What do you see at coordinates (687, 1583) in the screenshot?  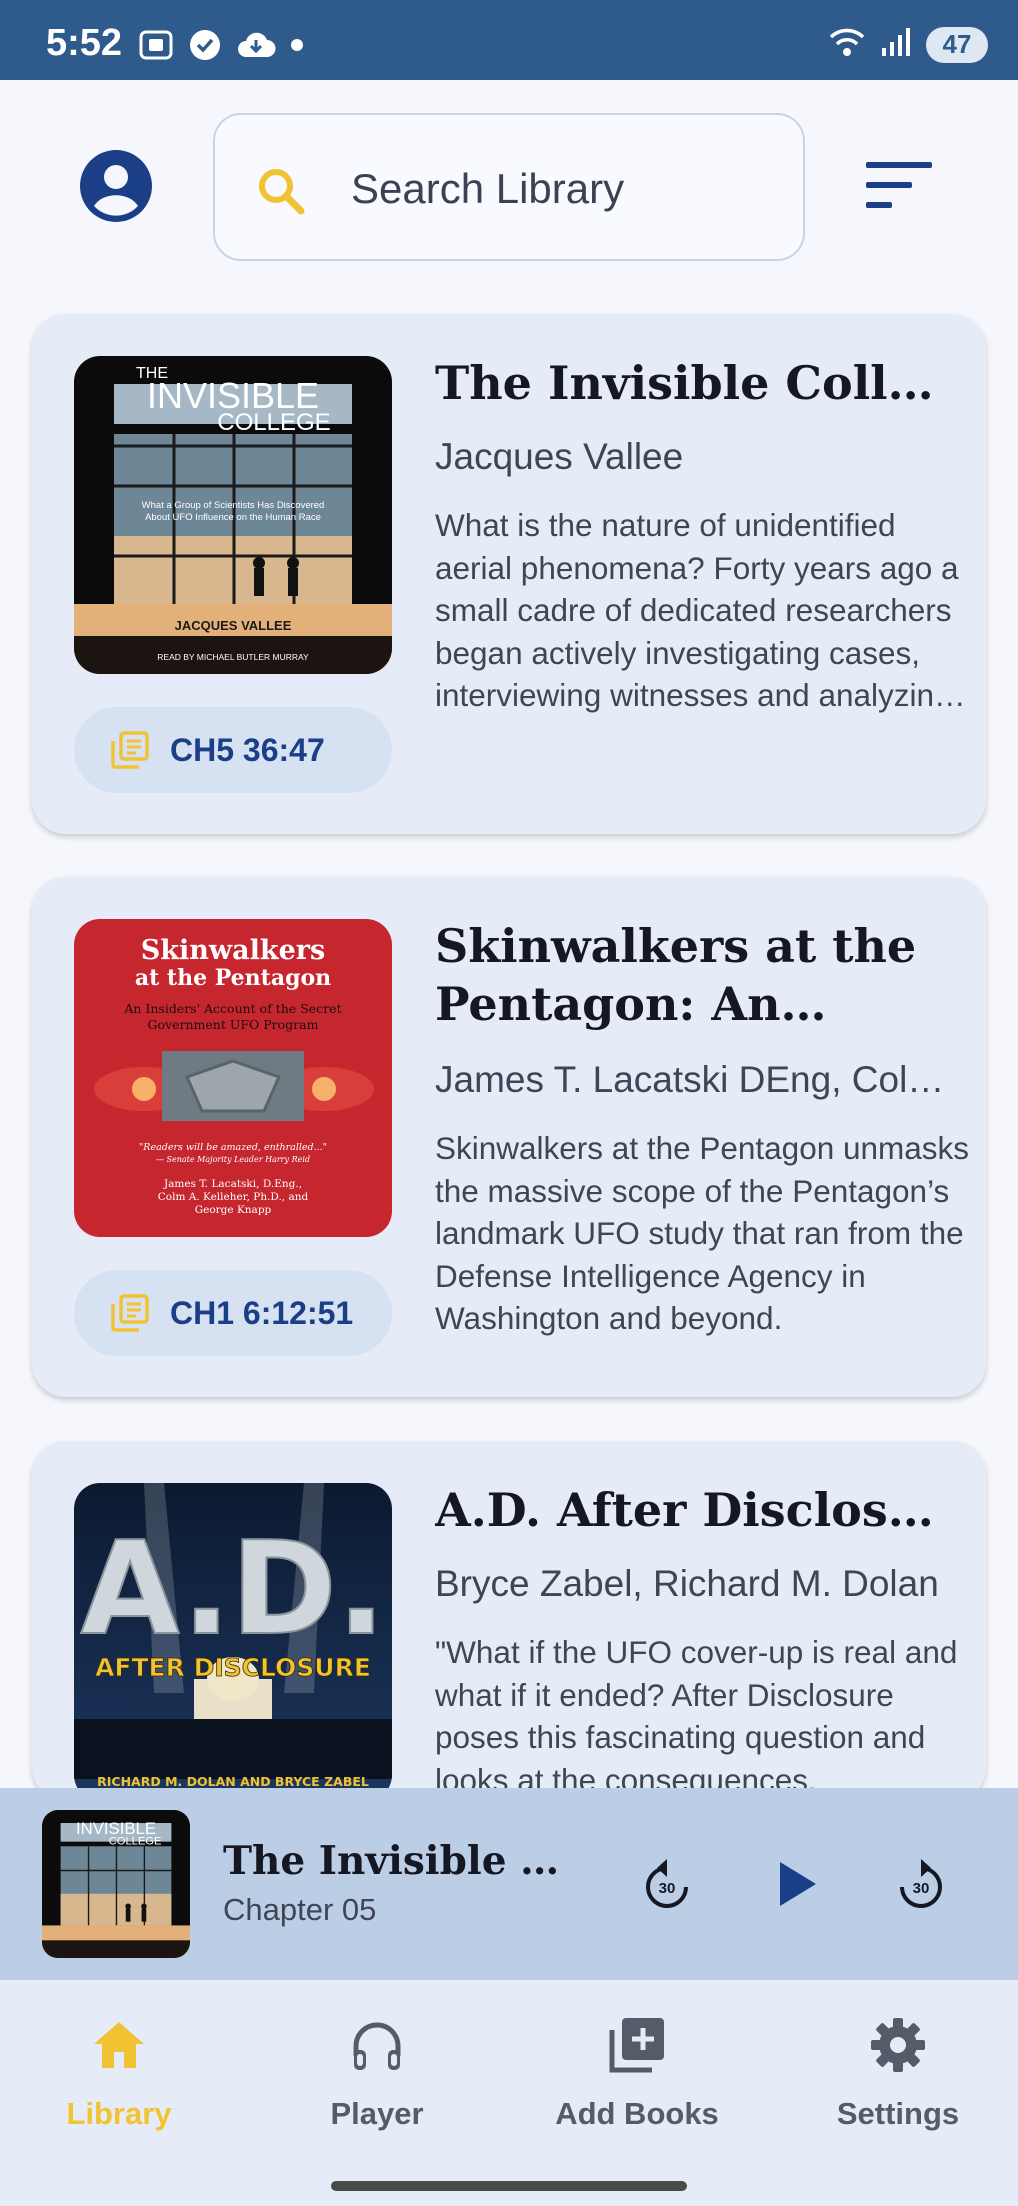 I see `book-author: Bryce Zabel, Richard M. Dolan` at bounding box center [687, 1583].